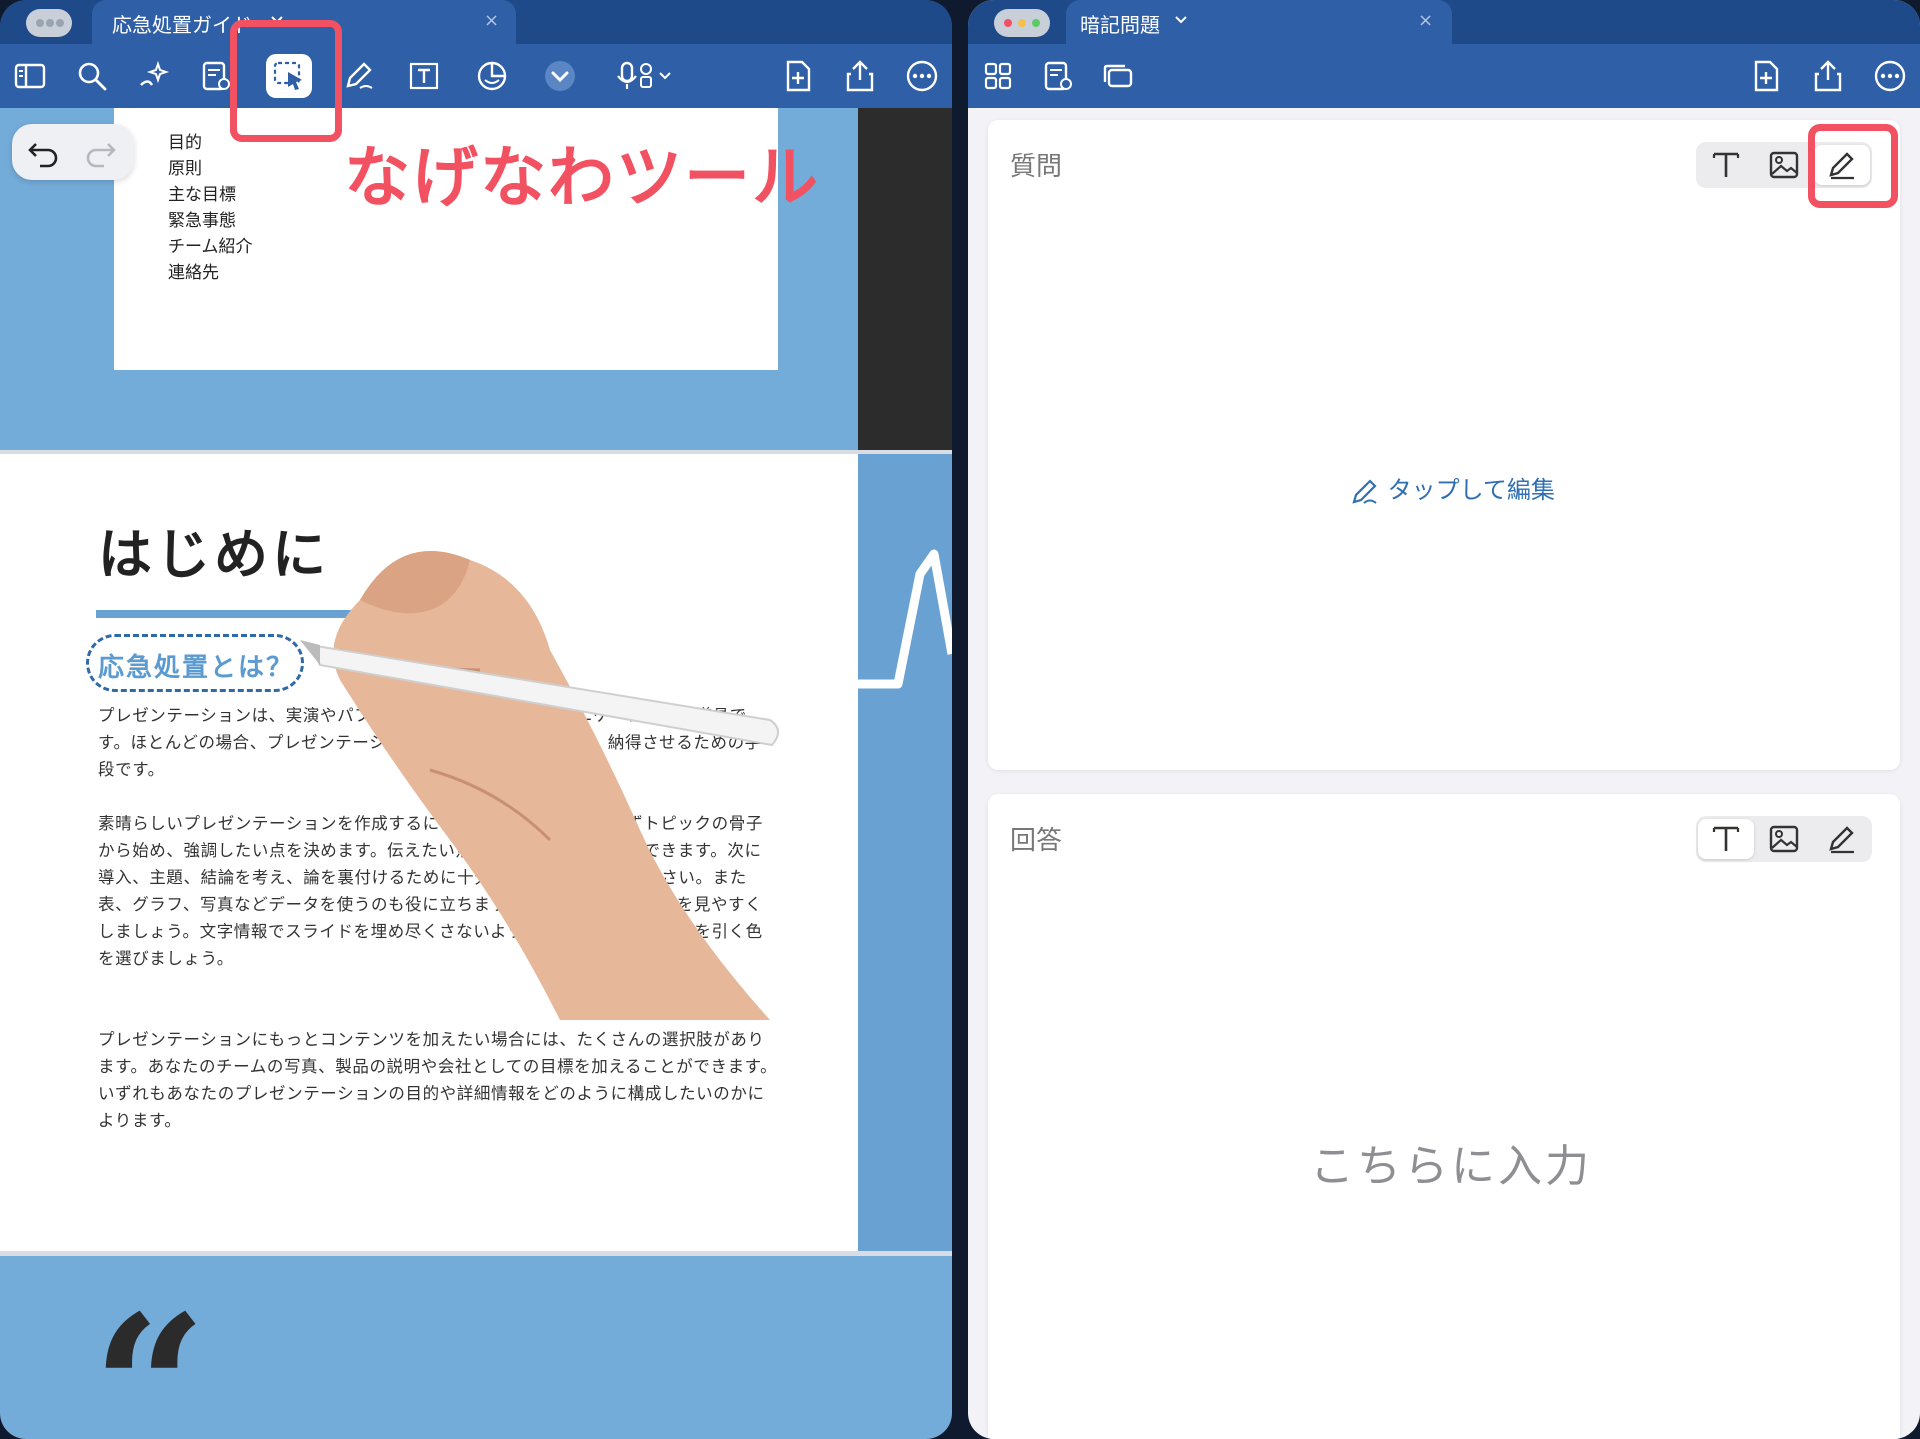  I want to click on answer-input-placeholder: こちらに入力, so click(1451, 1162).